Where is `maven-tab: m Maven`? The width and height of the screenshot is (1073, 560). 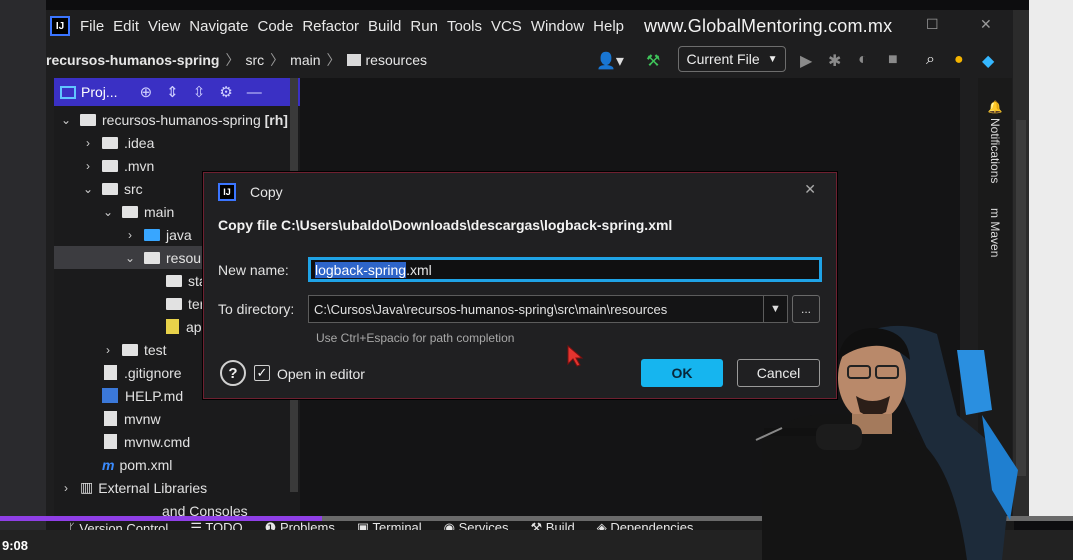
maven-tab: m Maven is located at coordinates (995, 232).